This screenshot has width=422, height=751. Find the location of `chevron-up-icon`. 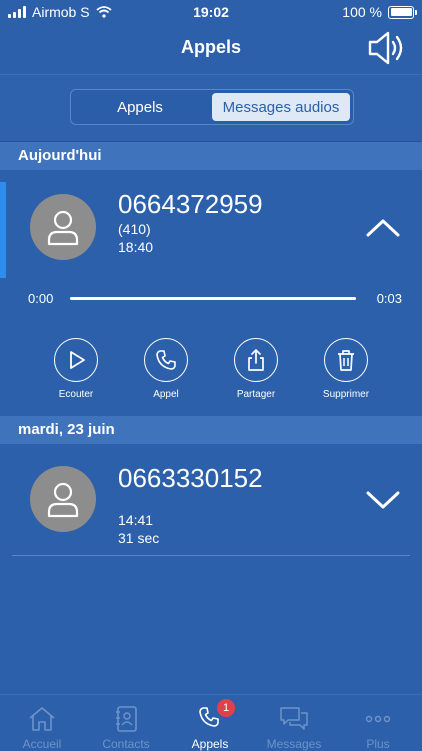

chevron-up-icon is located at coordinates (383, 228).